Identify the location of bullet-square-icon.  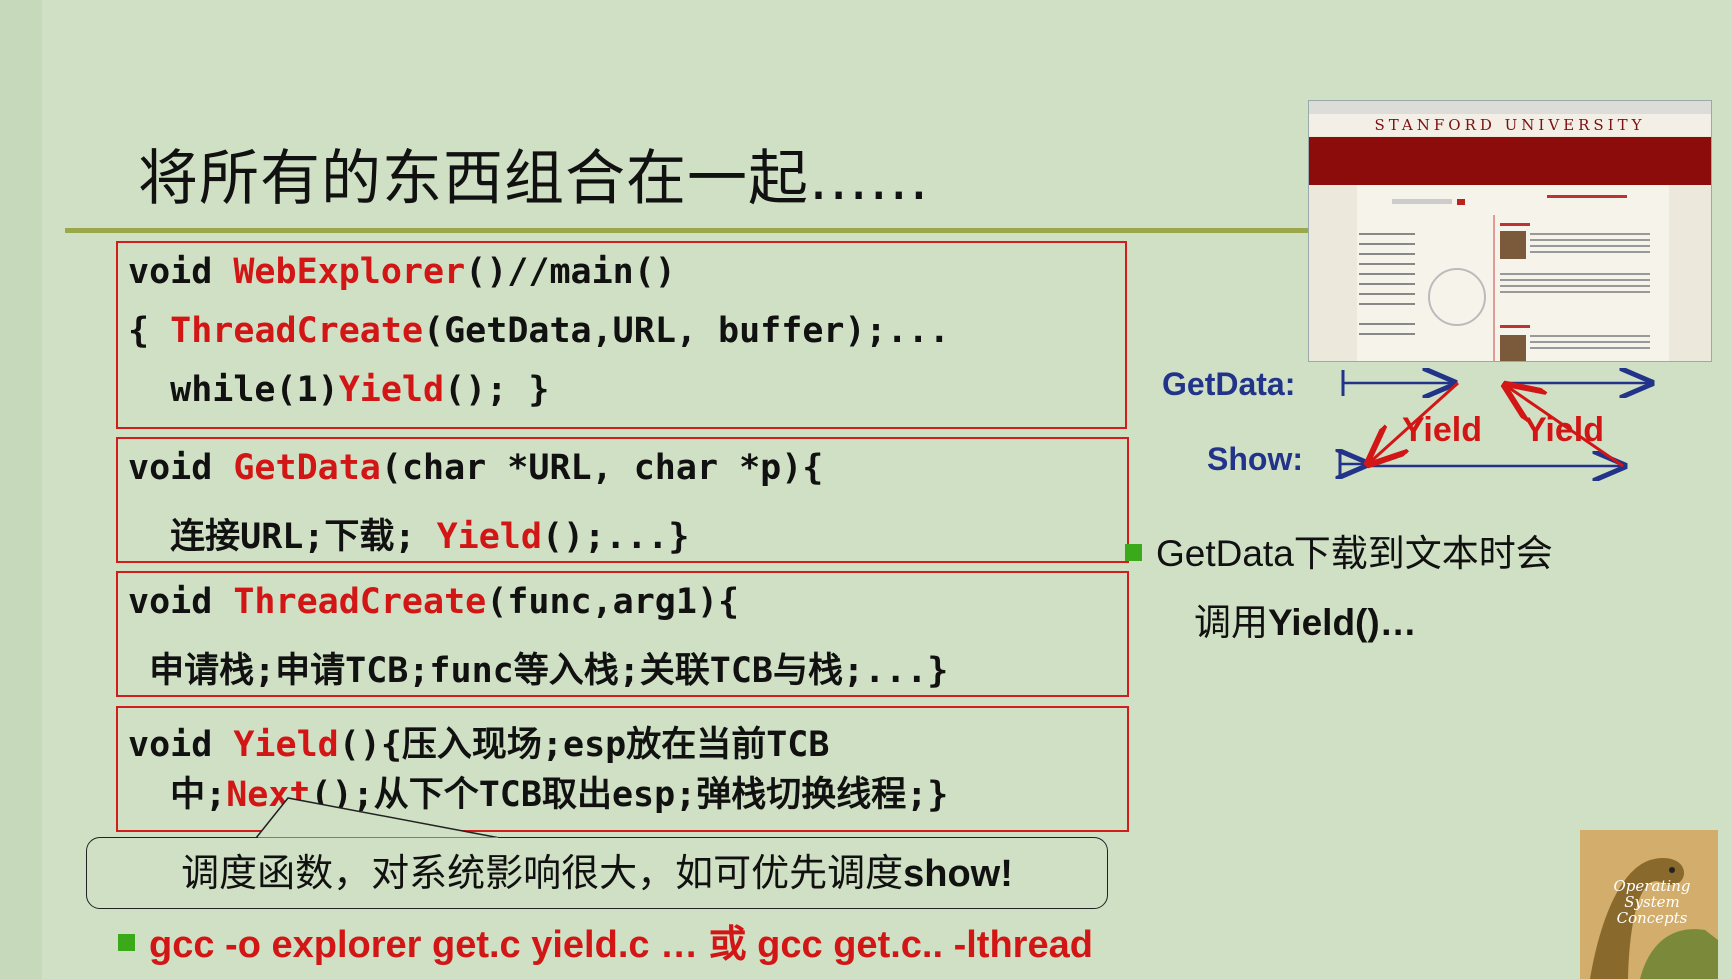
(1133, 552).